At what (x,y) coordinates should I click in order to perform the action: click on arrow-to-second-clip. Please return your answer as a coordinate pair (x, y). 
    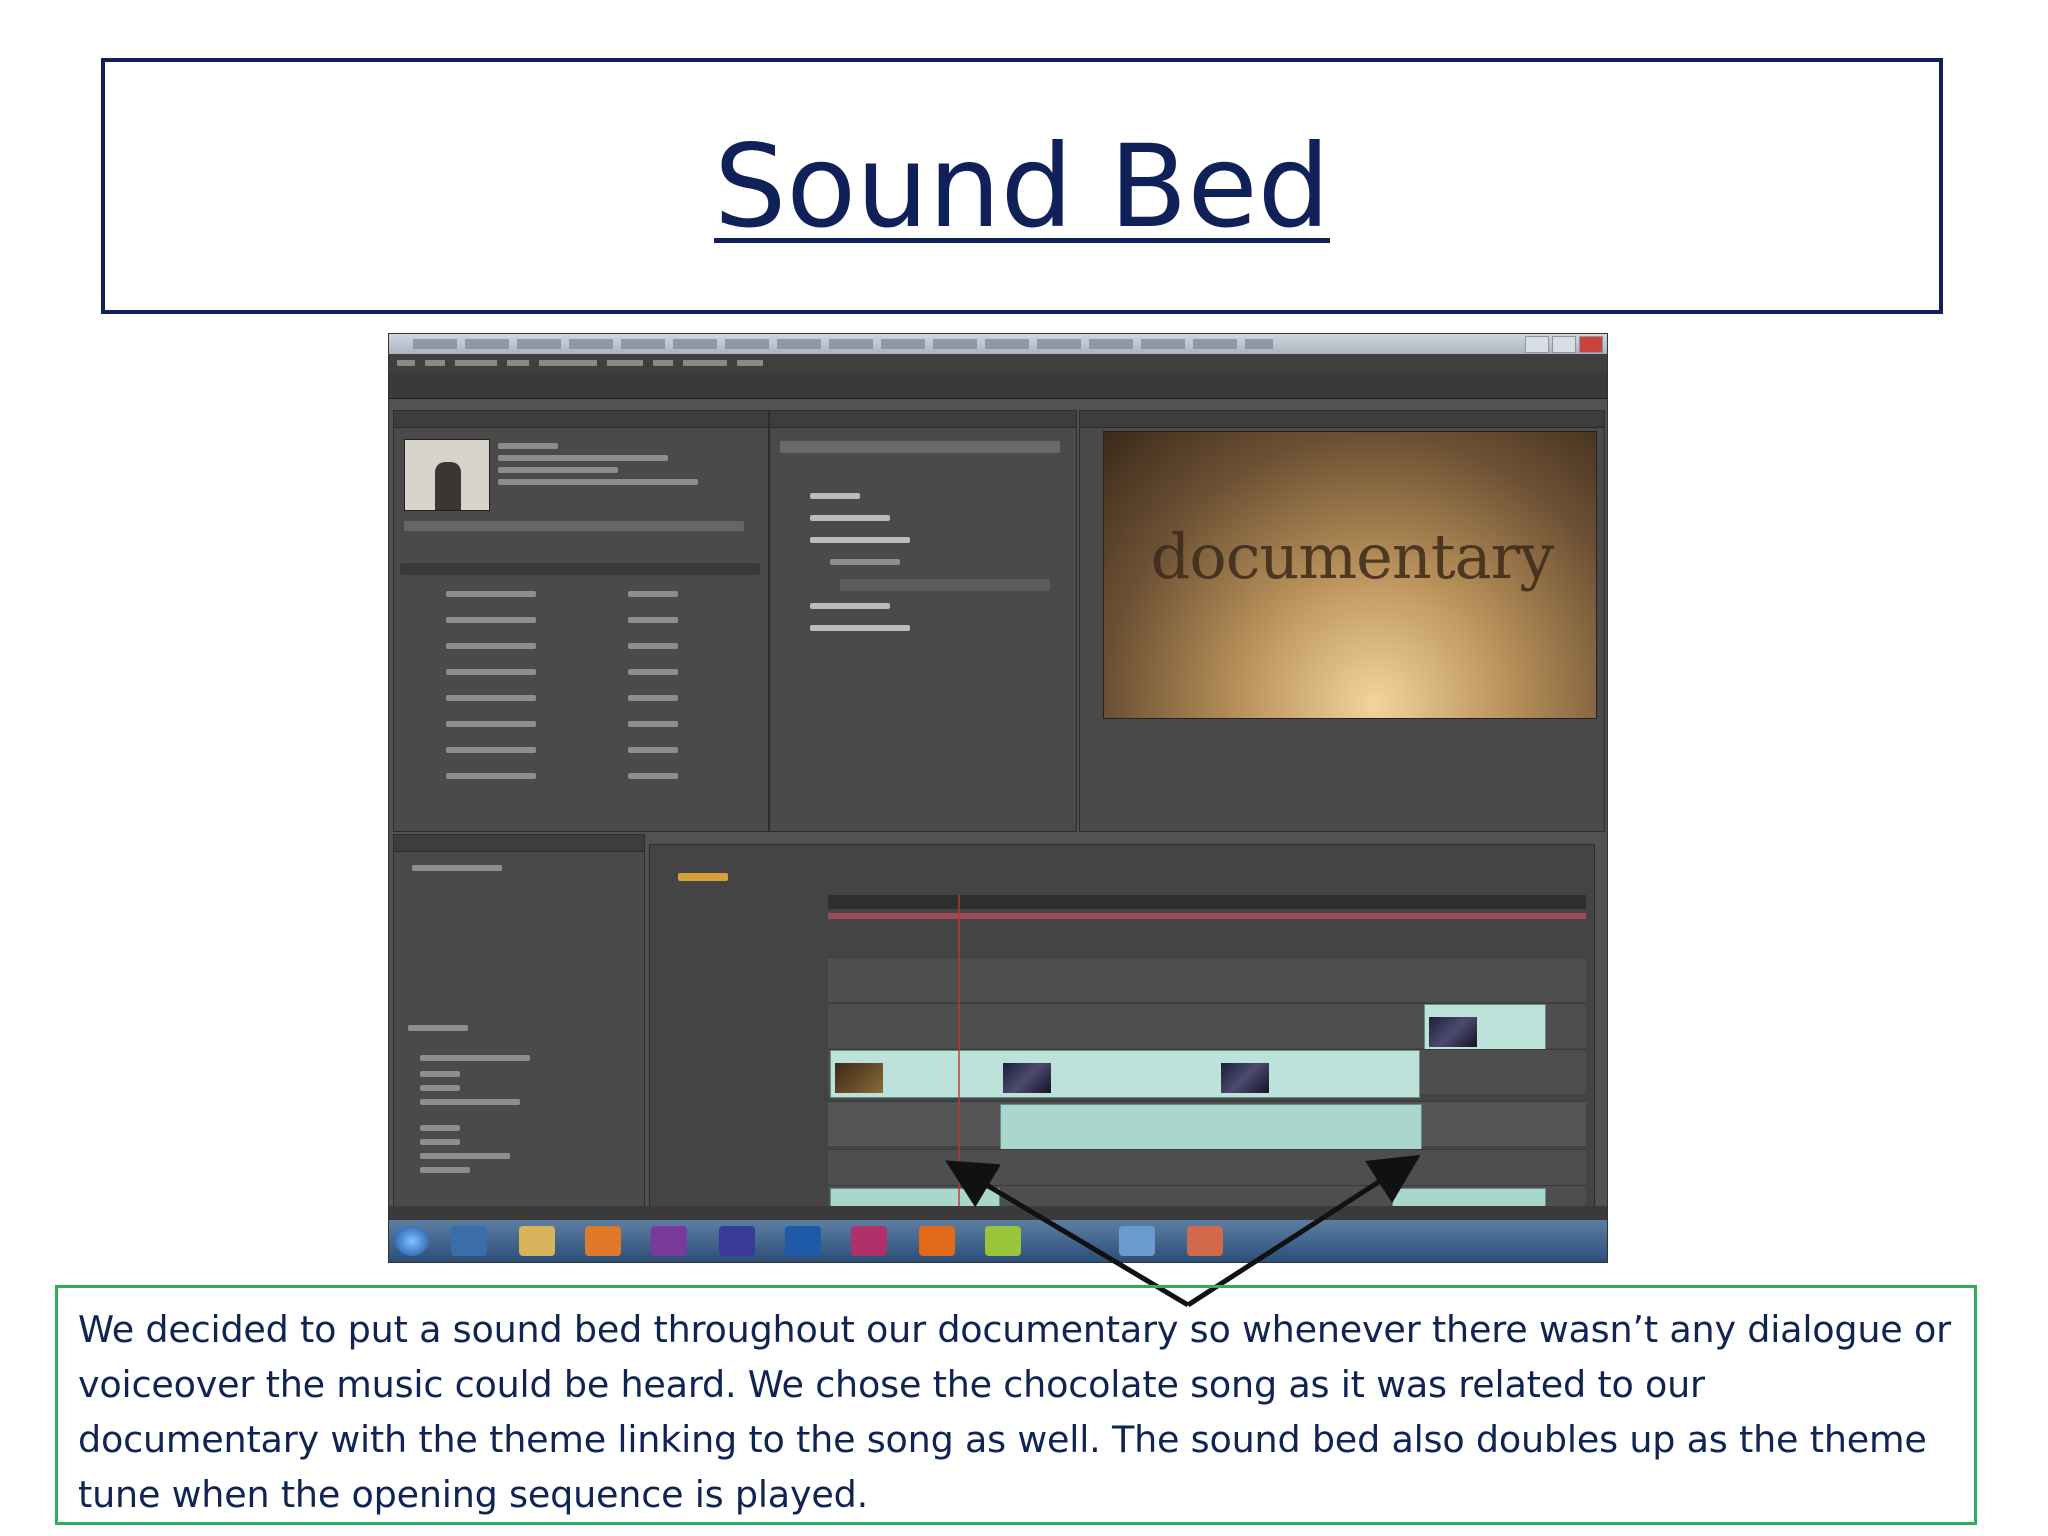
    Looking at the image, I should click on (1303, 1231).